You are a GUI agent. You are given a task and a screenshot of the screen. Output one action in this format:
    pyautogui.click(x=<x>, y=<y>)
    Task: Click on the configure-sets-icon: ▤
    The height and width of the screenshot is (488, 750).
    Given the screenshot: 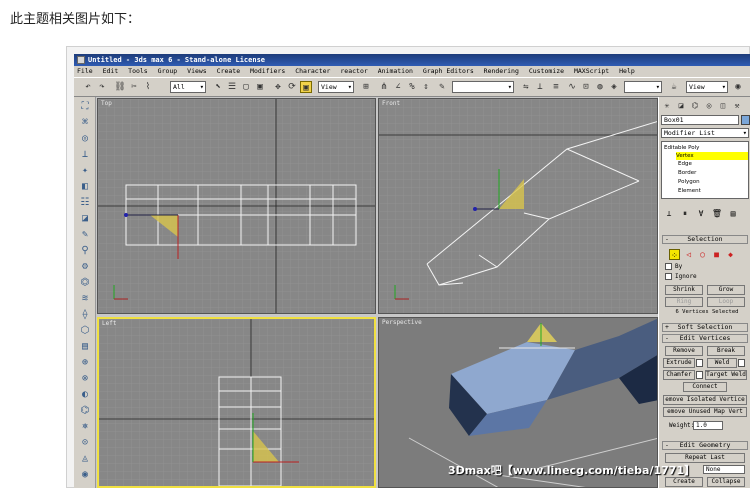 What is the action you would take?
    pyautogui.click(x=733, y=213)
    